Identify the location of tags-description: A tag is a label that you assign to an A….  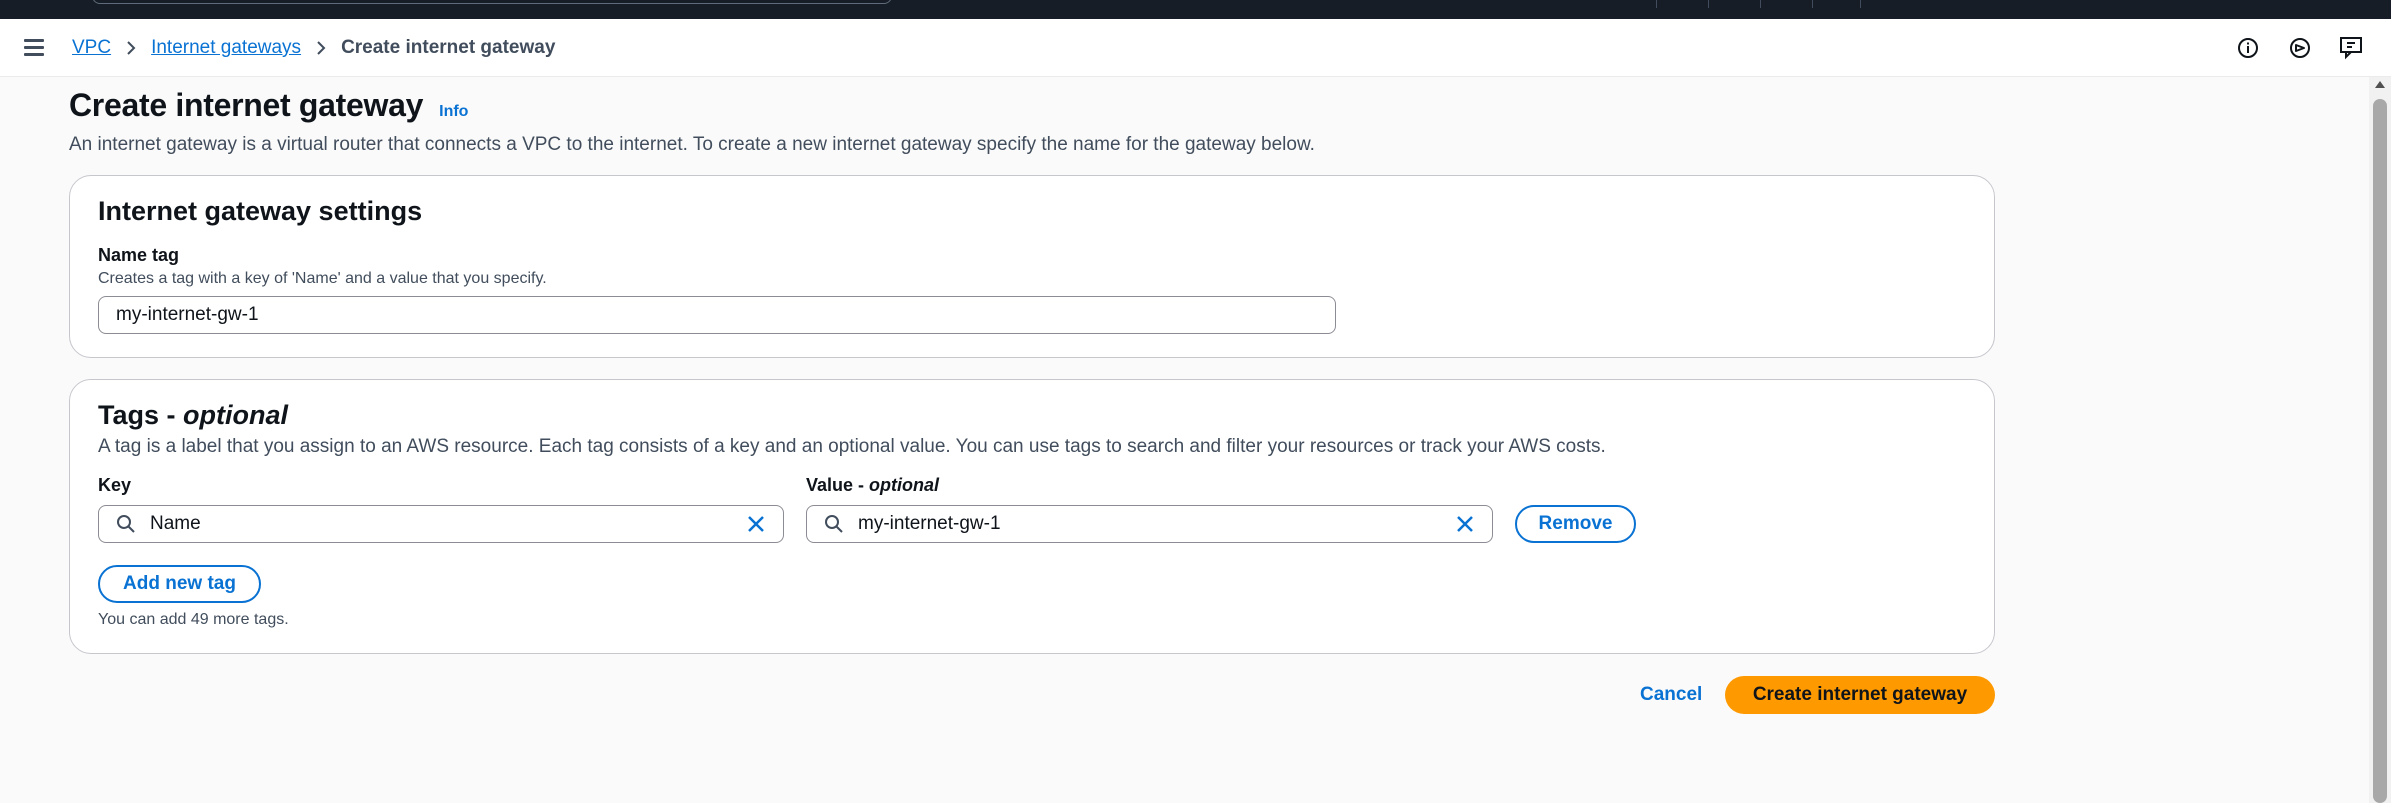
(852, 446).